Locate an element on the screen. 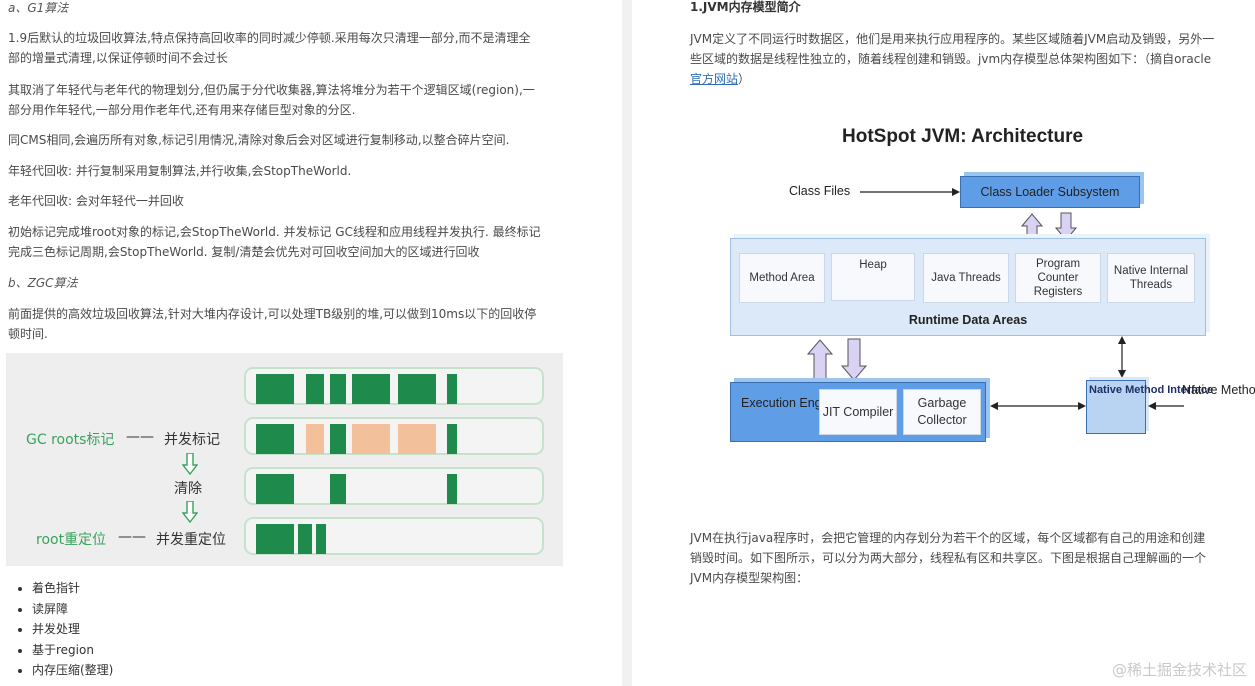 The image size is (1255, 686). arrow-vertical-icon is located at coordinates (1122, 357).